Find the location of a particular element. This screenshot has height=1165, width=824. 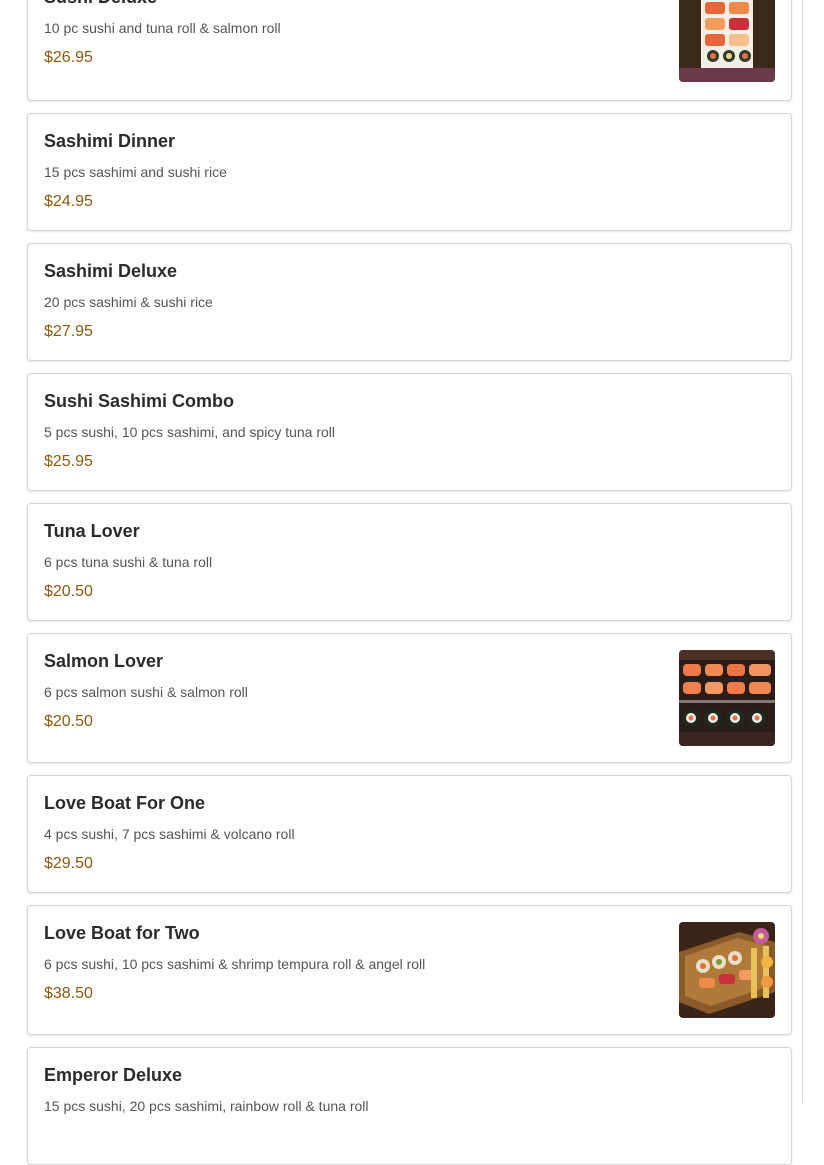

menu-item-name: Emperor Deluxe is located at coordinates (113, 1075).